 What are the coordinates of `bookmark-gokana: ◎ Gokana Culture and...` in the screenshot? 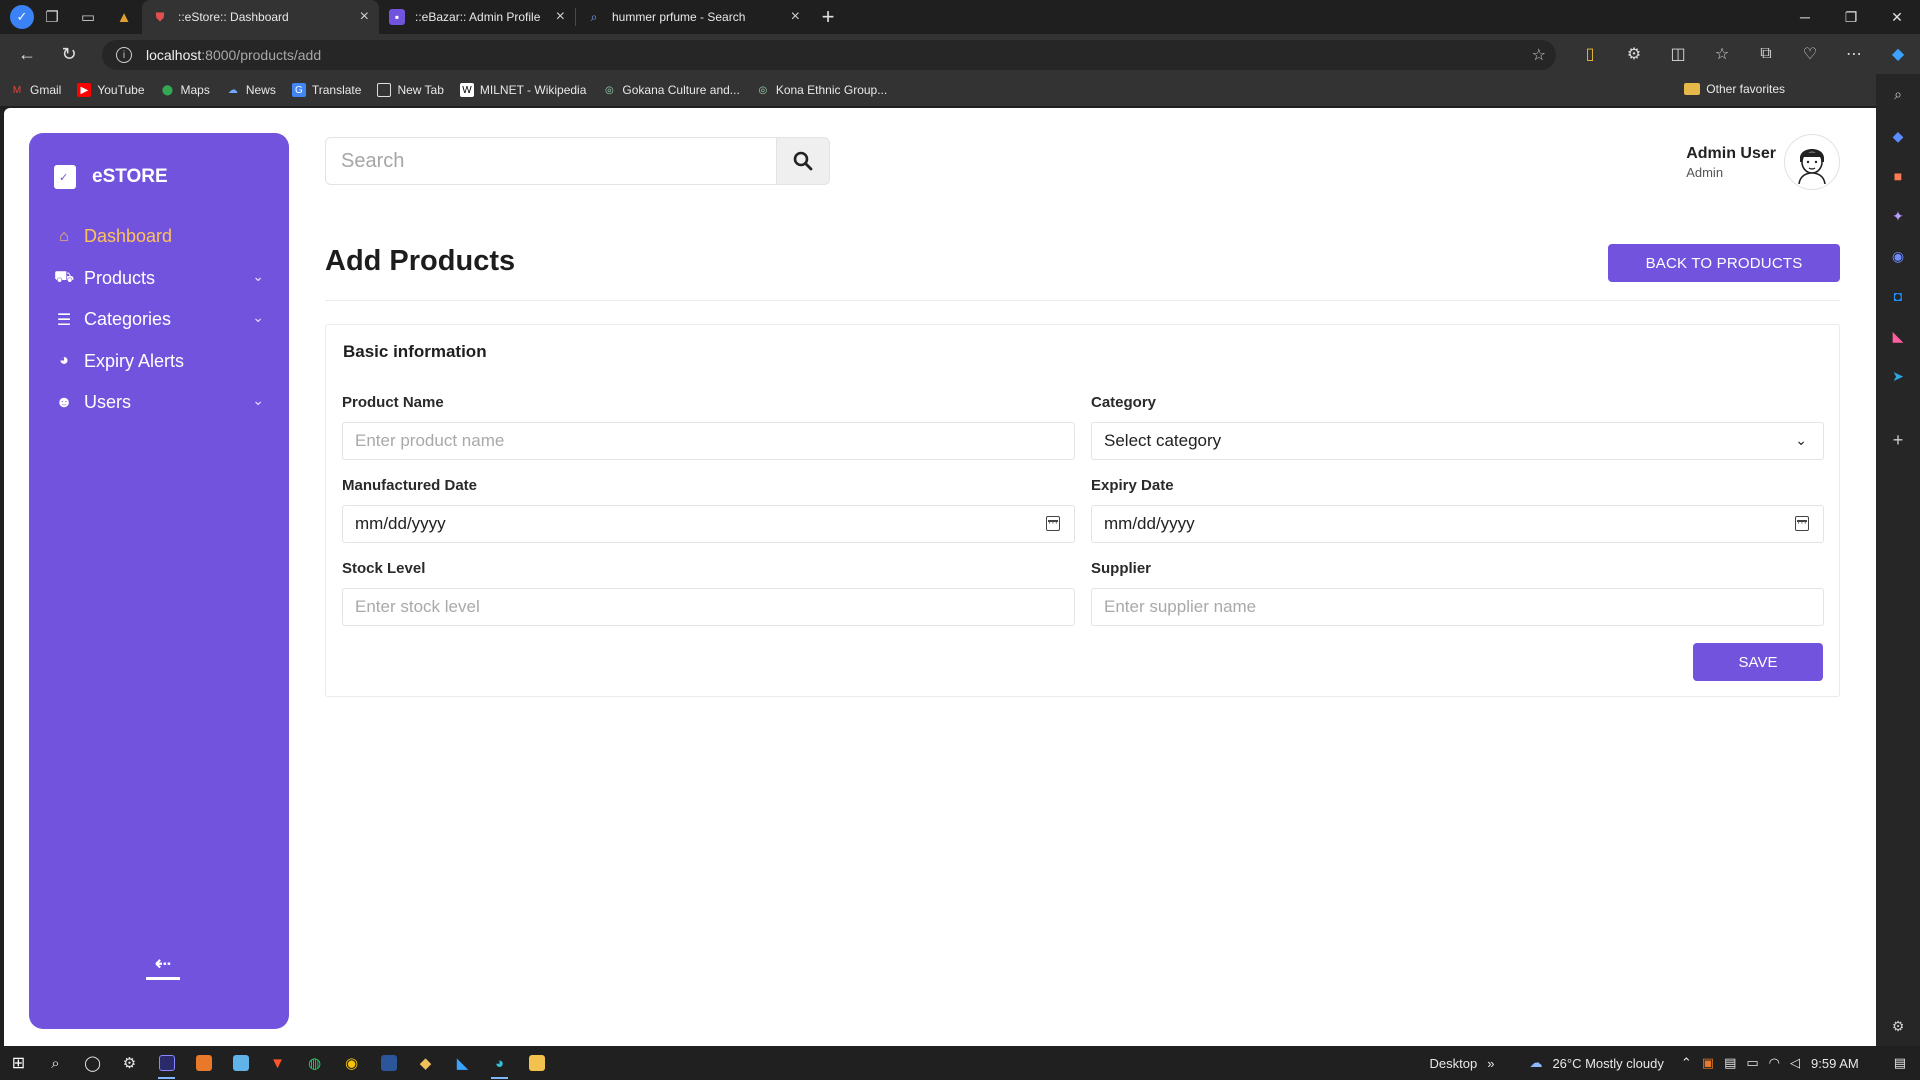 It's located at (671, 90).